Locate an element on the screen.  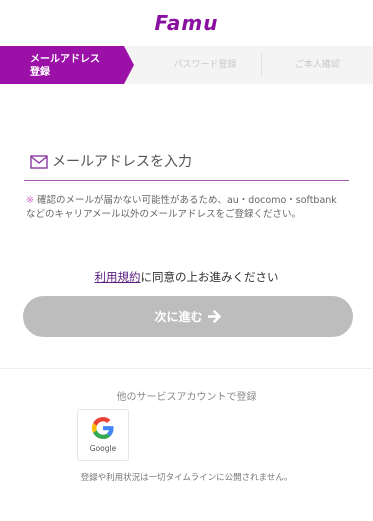
google-label: Google is located at coordinates (103, 448).